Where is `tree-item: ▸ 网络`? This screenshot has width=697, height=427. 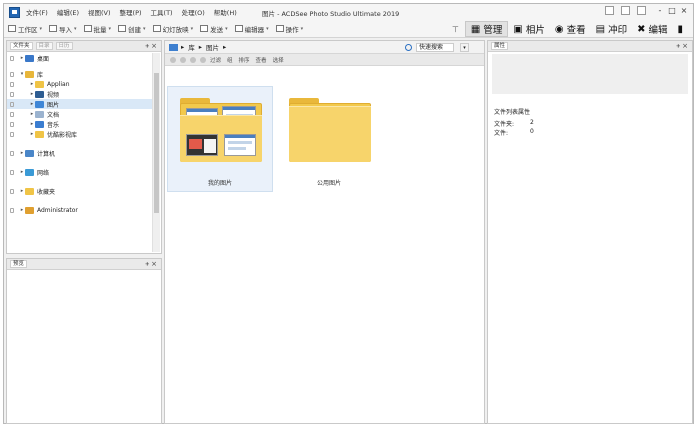 tree-item: ▸ 网络 is located at coordinates (80, 172).